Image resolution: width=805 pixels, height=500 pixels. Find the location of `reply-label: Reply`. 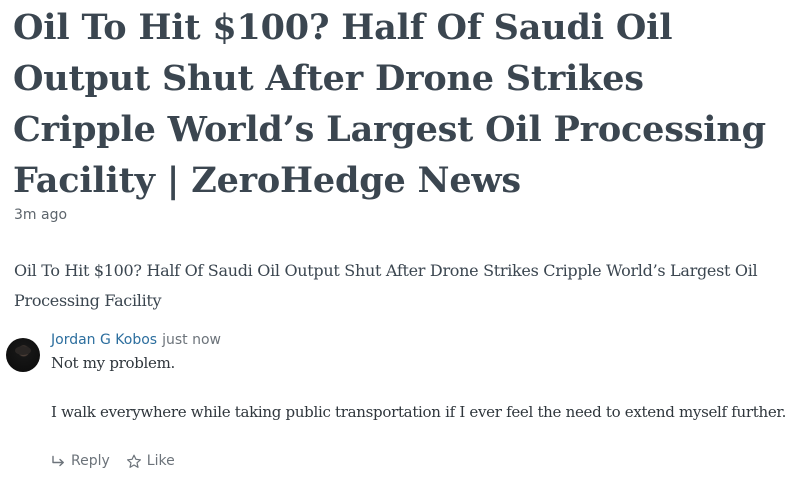

reply-label: Reply is located at coordinates (90, 461).